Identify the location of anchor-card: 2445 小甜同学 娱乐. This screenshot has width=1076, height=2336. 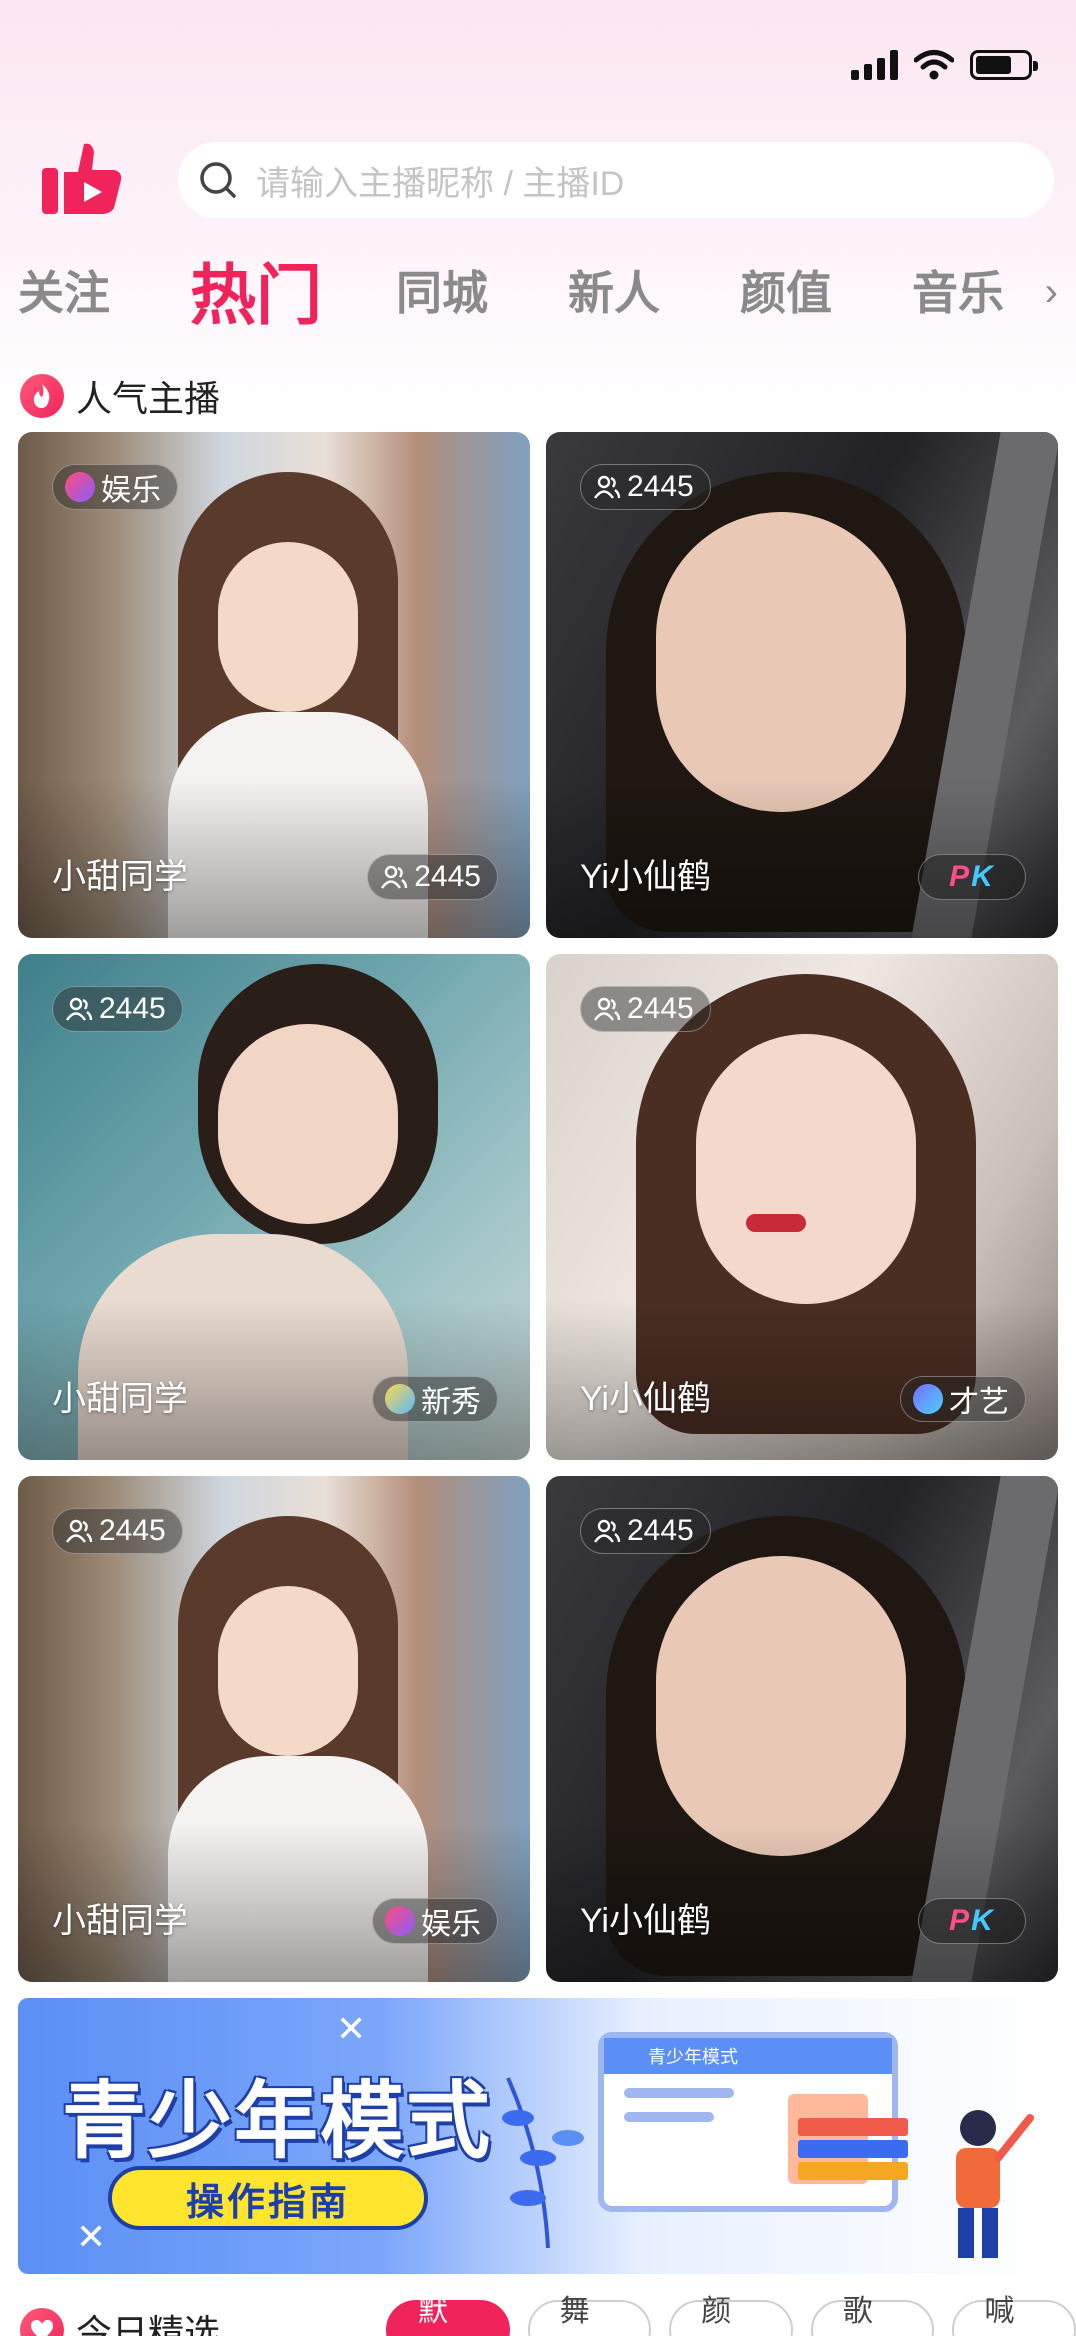
(274, 1729).